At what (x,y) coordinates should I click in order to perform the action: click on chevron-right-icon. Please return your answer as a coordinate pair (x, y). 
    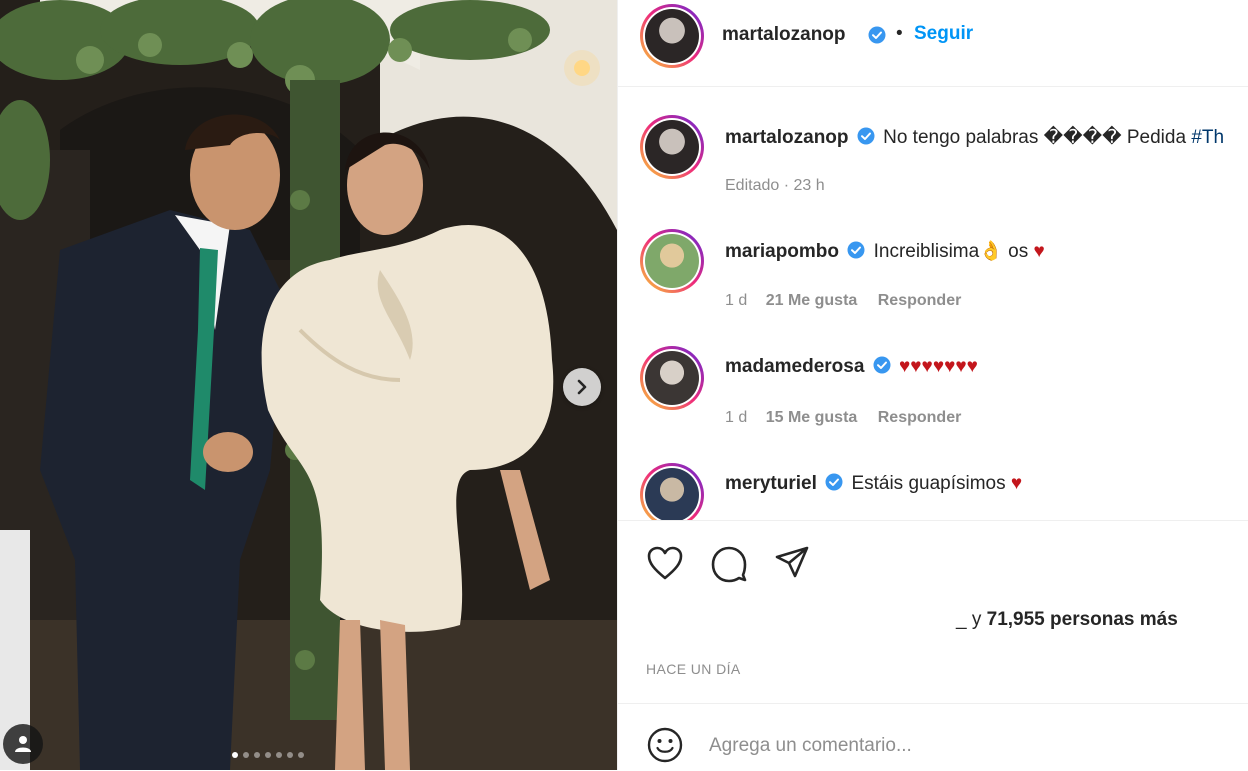
    Looking at the image, I should click on (582, 387).